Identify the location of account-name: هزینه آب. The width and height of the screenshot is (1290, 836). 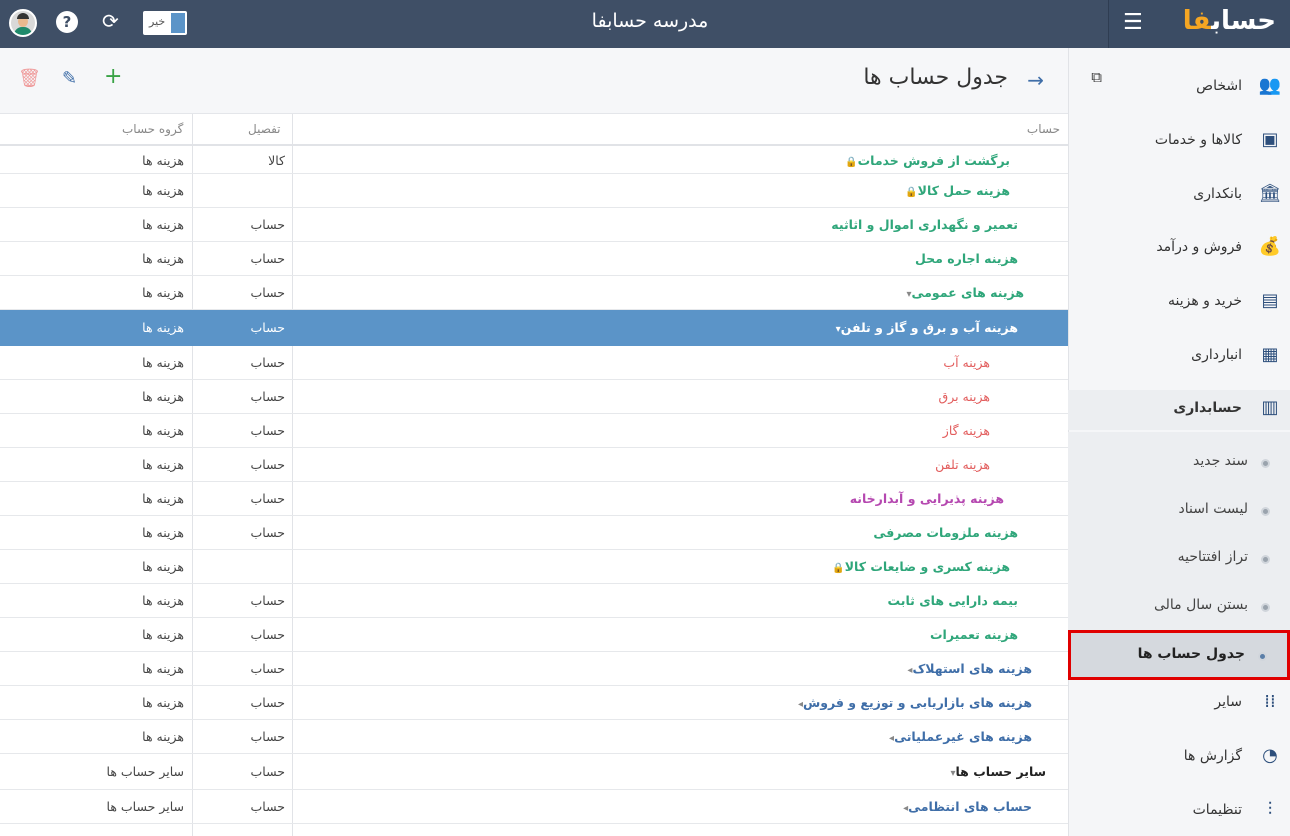
(966, 362).